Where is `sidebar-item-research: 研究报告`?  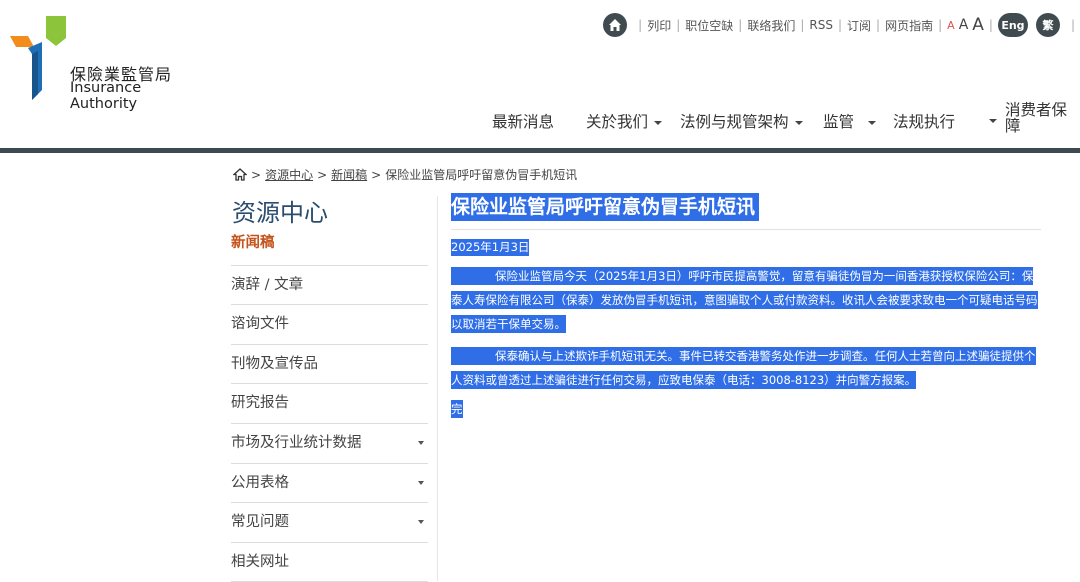 sidebar-item-research: 研究报告 is located at coordinates (329, 404).